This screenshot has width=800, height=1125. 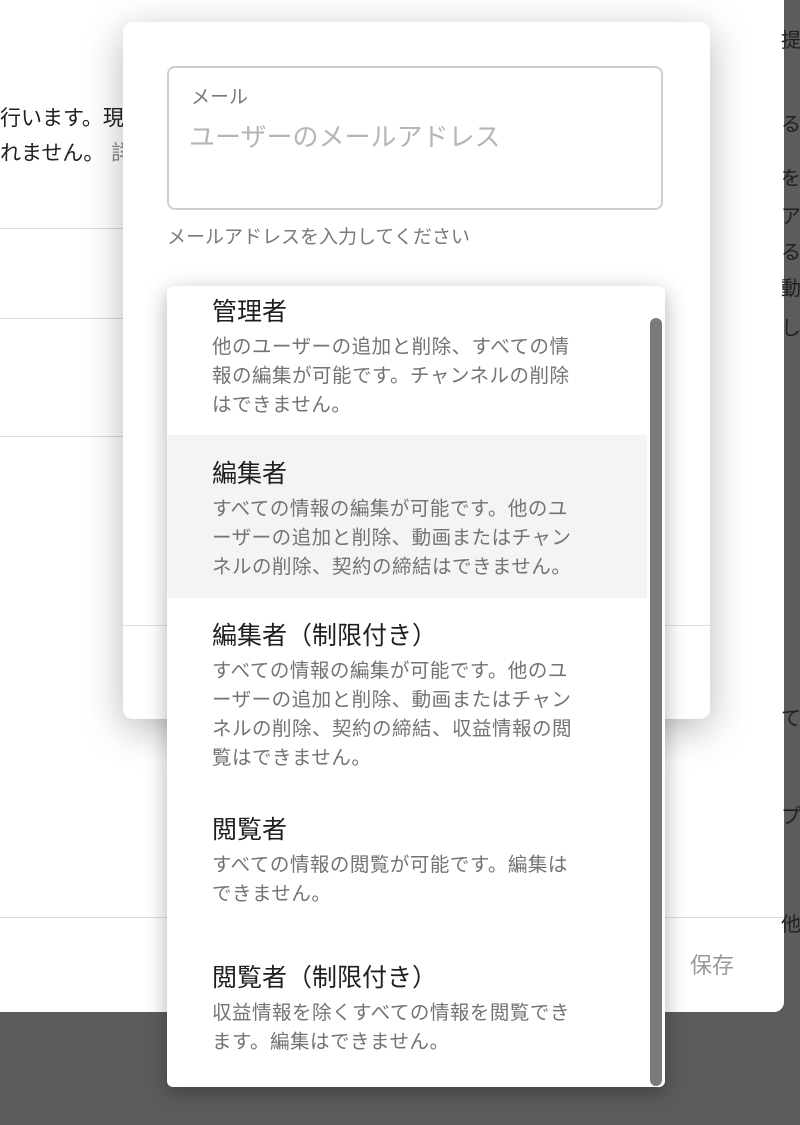 What do you see at coordinates (409, 138) in the screenshot?
I see `email-input` at bounding box center [409, 138].